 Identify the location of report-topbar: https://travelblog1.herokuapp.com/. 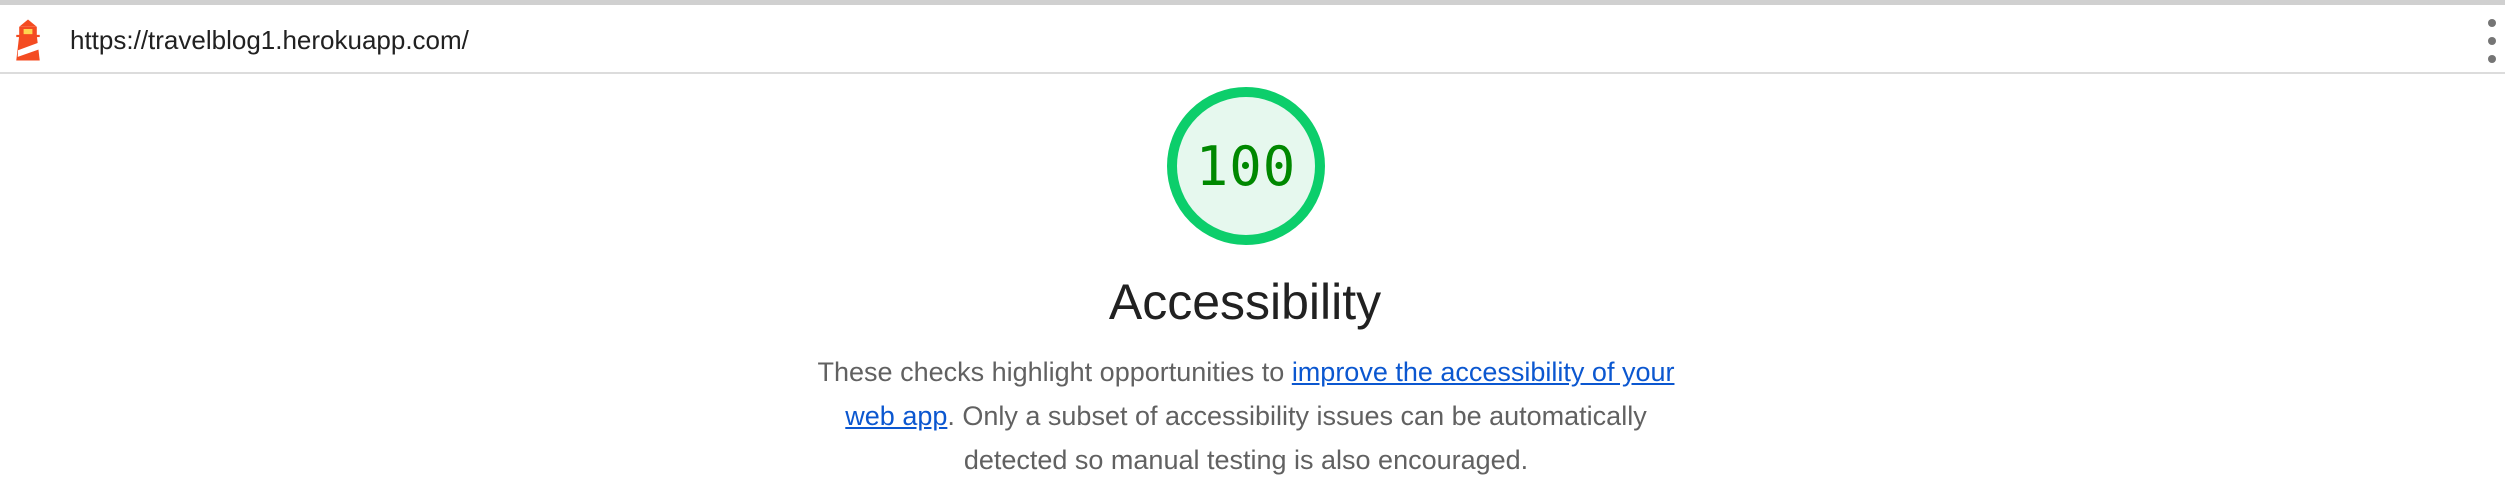
(1252, 39).